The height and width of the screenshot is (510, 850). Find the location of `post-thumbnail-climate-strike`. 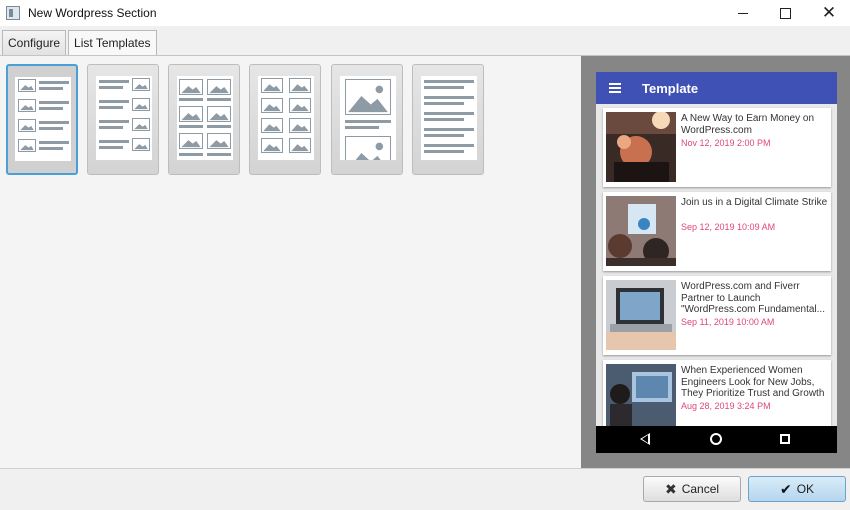

post-thumbnail-climate-strike is located at coordinates (641, 231).